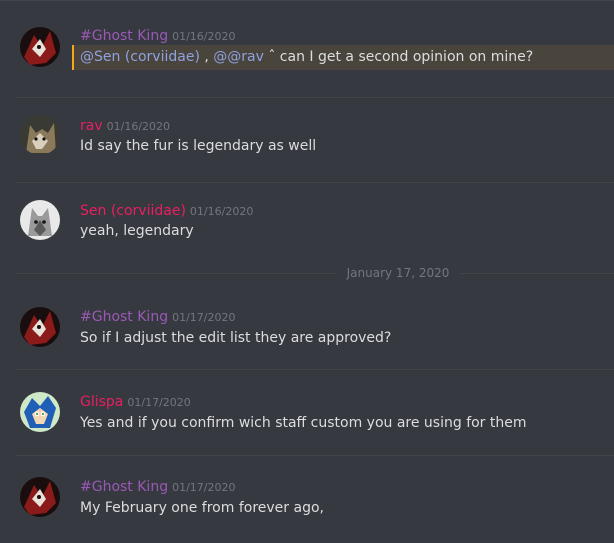  I want to click on sen-avatar-icon, so click(40, 220).